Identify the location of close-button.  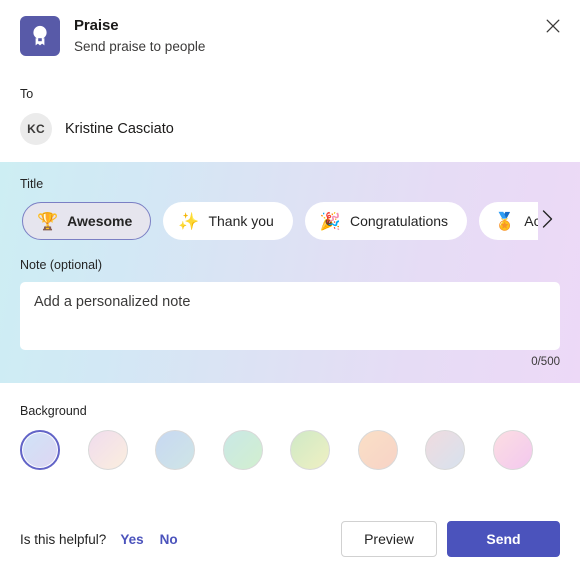
(553, 27).